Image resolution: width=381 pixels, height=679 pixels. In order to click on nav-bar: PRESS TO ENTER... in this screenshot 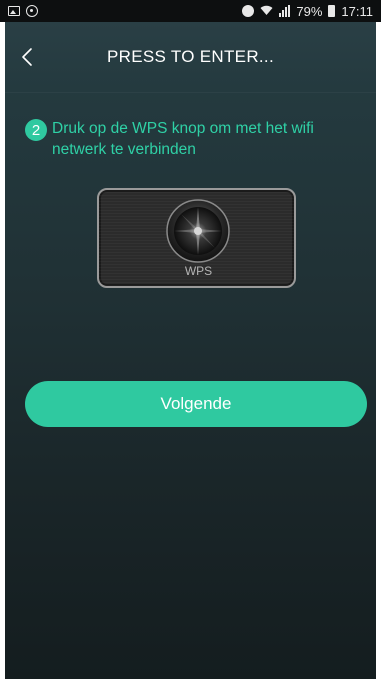, I will do `click(190, 57)`.